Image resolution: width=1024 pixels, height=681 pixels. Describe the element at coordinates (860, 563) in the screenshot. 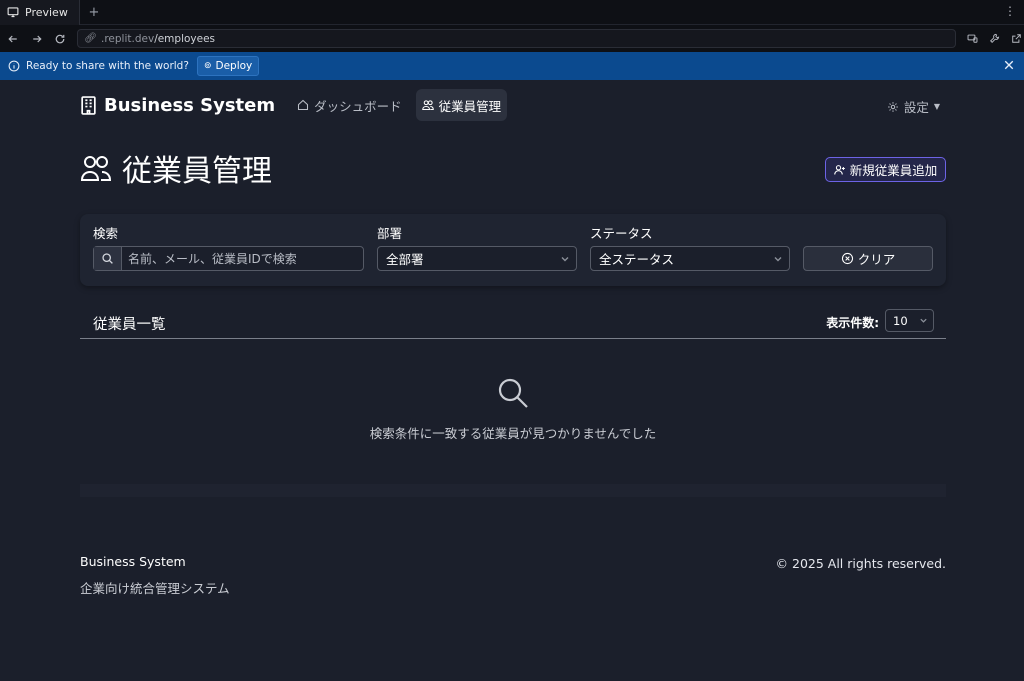

I see `footer-copyright: © 2025 All rights reserved.` at that location.